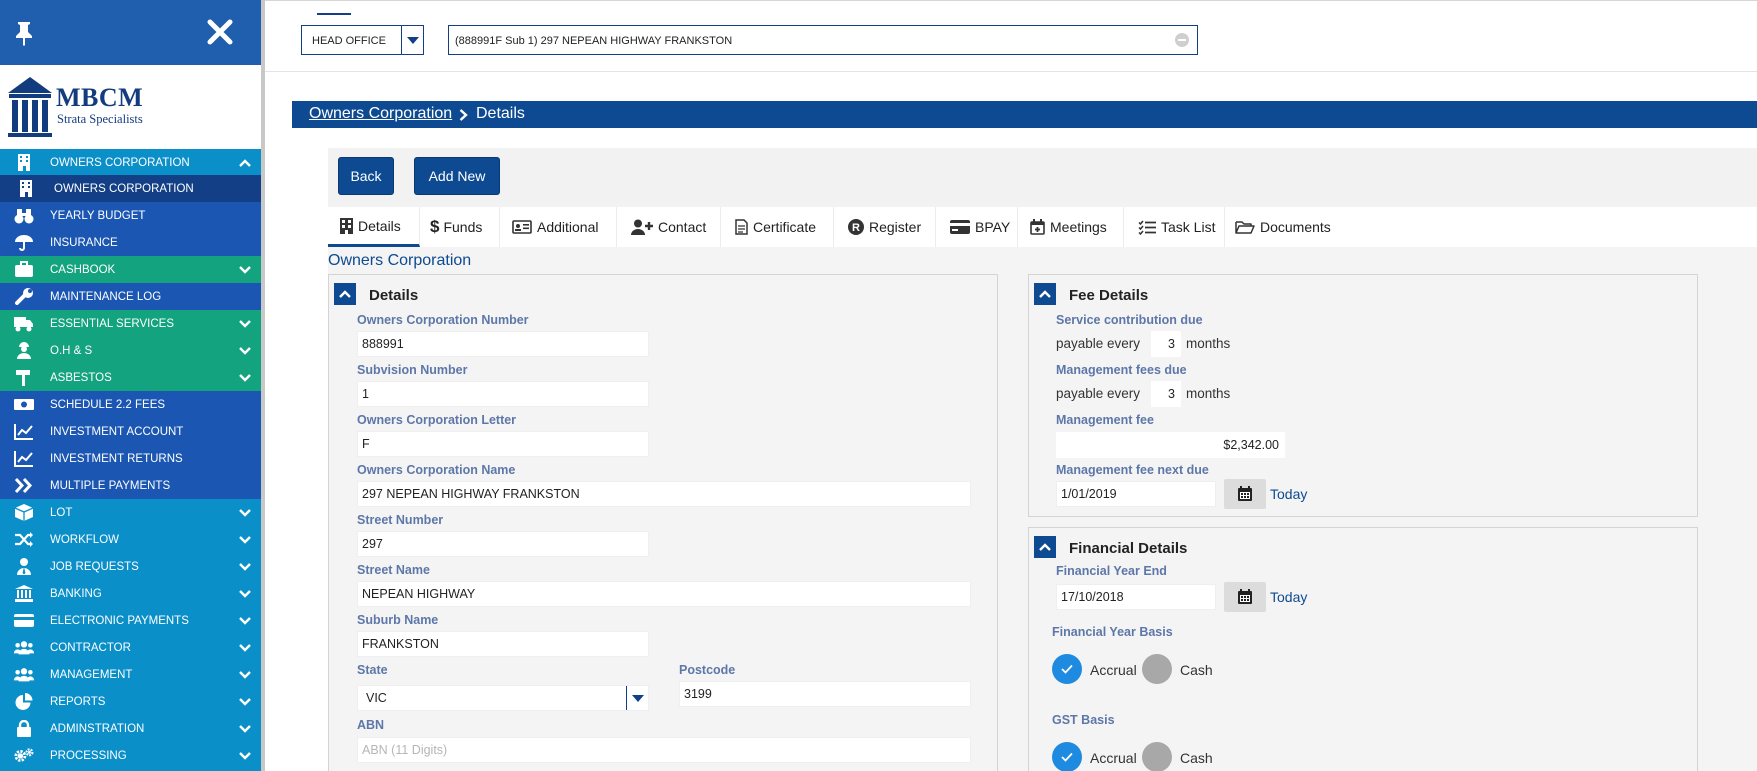 This screenshot has height=771, width=1757. I want to click on tab-label: BPAY, so click(993, 227).